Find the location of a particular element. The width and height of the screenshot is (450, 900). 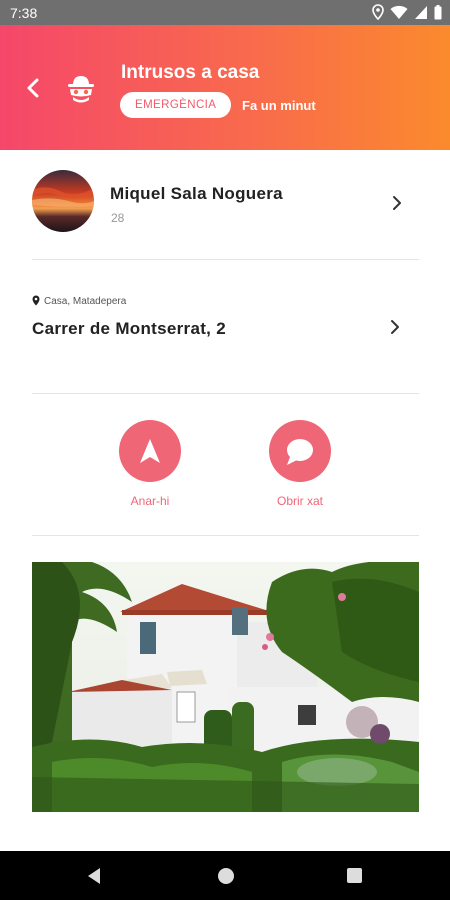

location-icon is located at coordinates (378, 12).